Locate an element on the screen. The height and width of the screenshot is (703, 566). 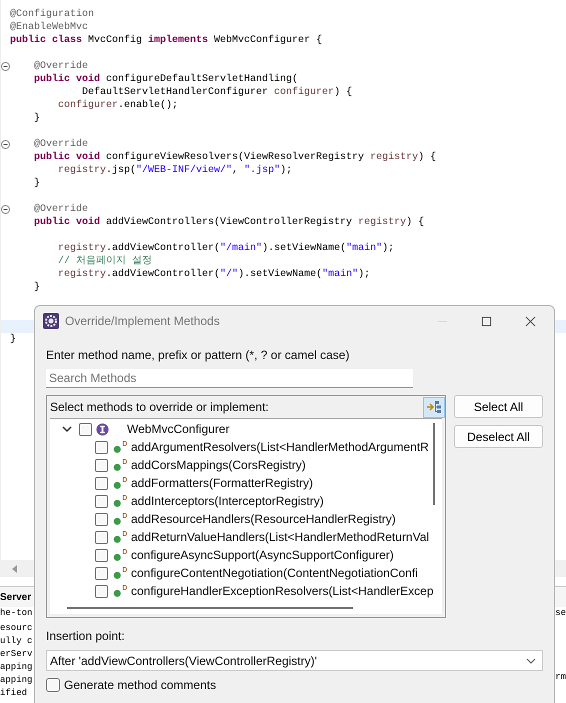
tree-item: WebMvcConfigurer is located at coordinates (178, 429).